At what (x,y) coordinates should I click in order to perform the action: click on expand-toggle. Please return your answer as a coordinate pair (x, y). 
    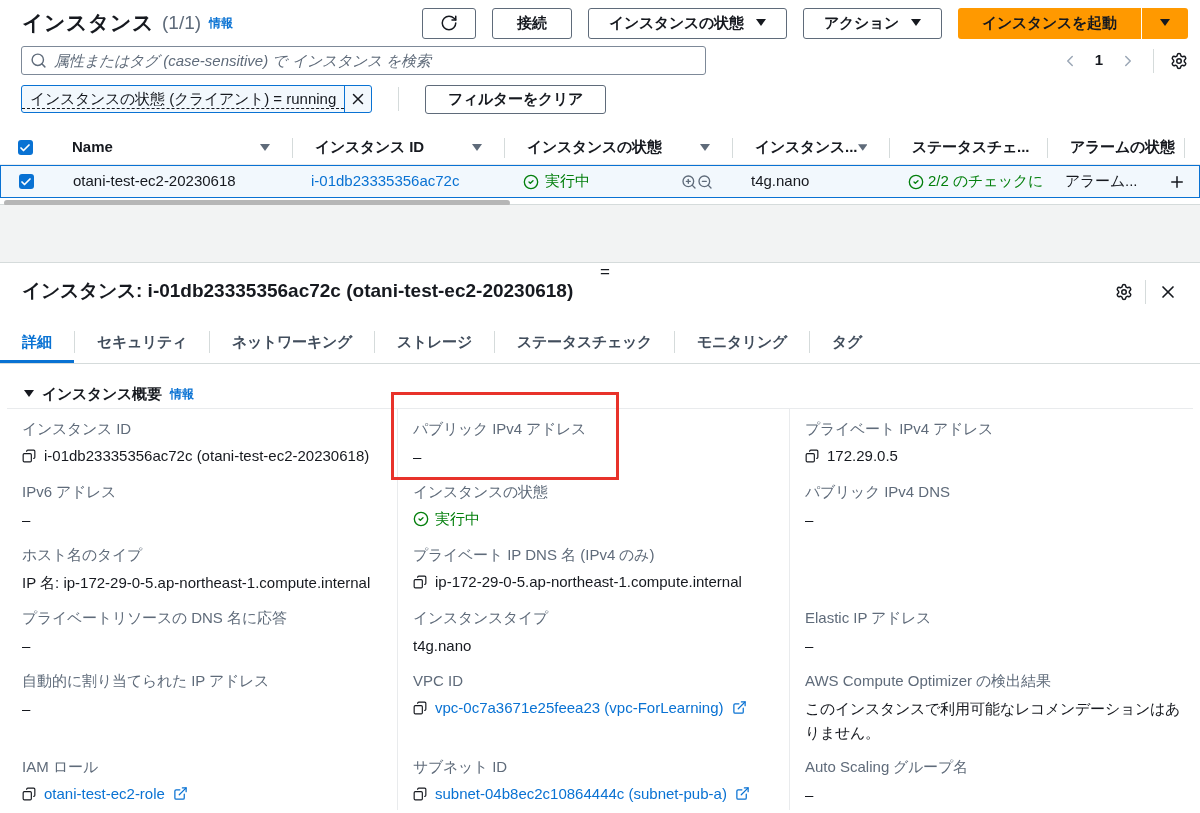
    Looking at the image, I should click on (29, 394).